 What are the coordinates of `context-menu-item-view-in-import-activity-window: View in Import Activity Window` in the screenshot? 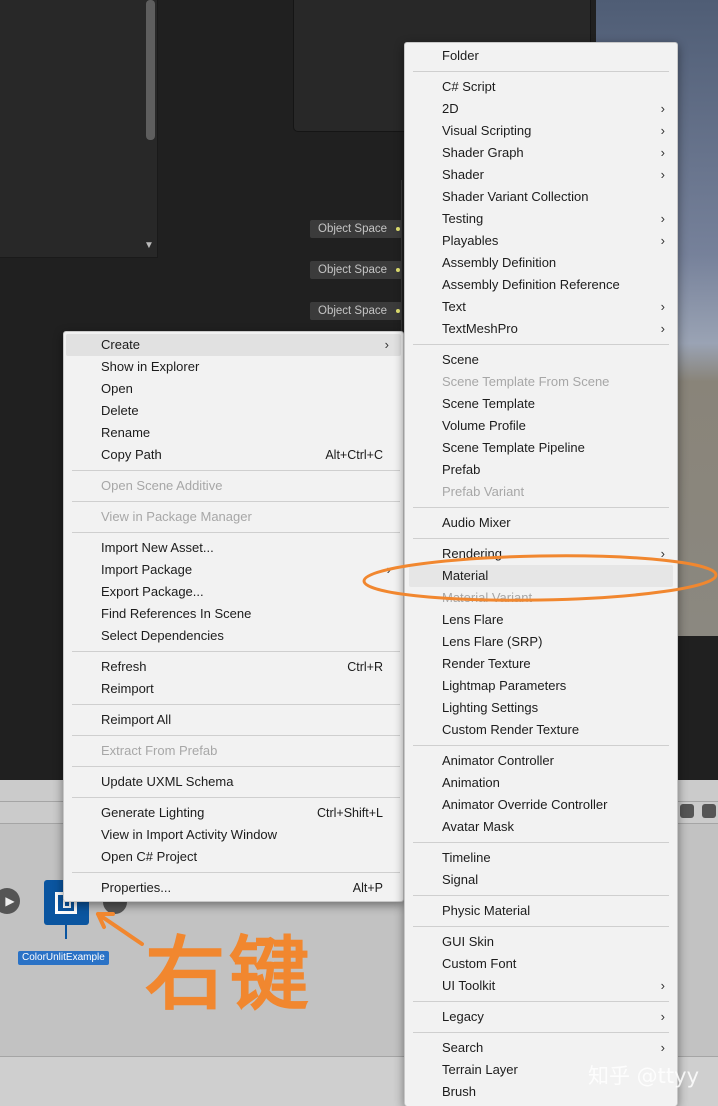 It's located at (233, 835).